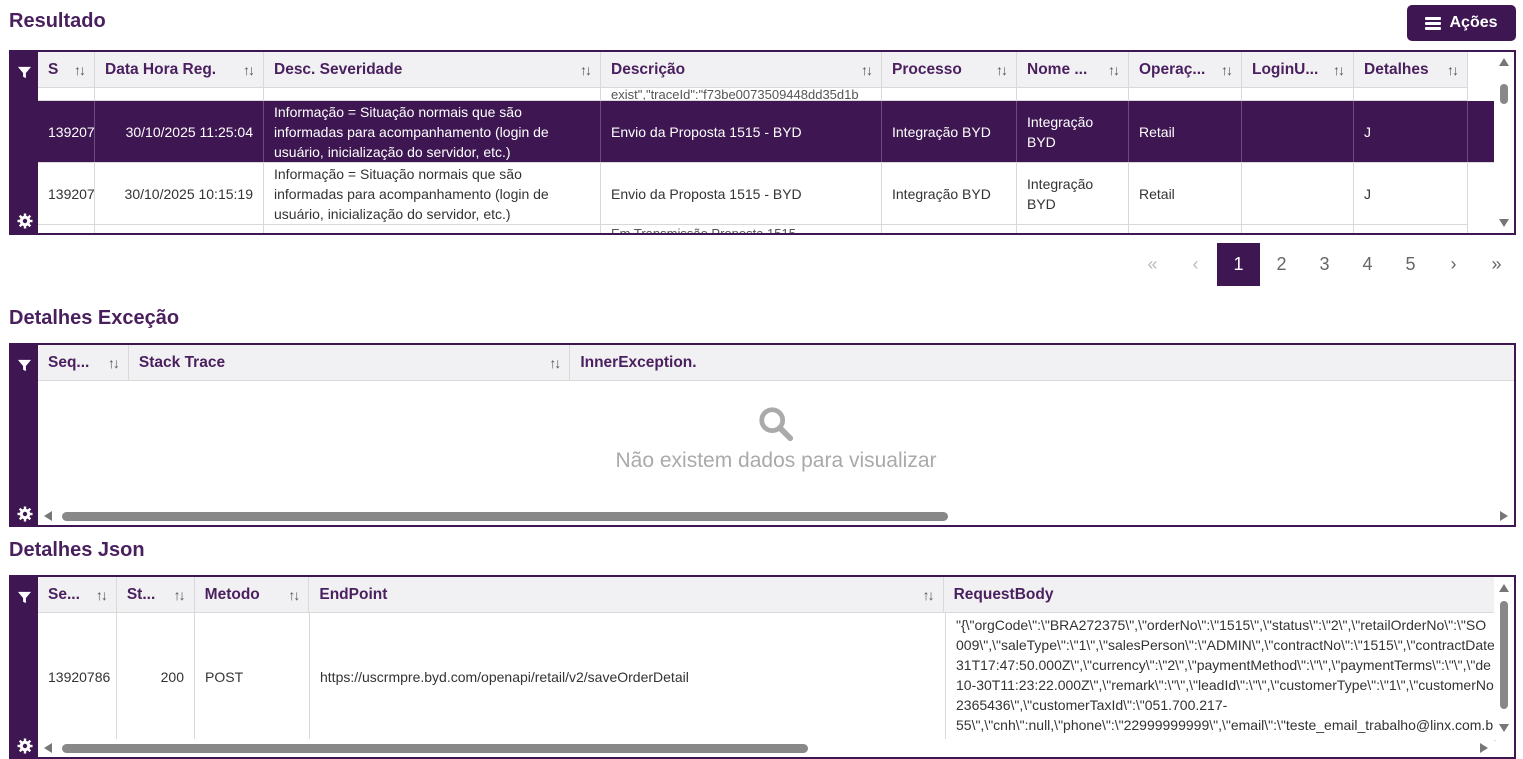 This screenshot has height=759, width=1523. What do you see at coordinates (1453, 264) in the screenshot?
I see `page-next-button: ›` at bounding box center [1453, 264].